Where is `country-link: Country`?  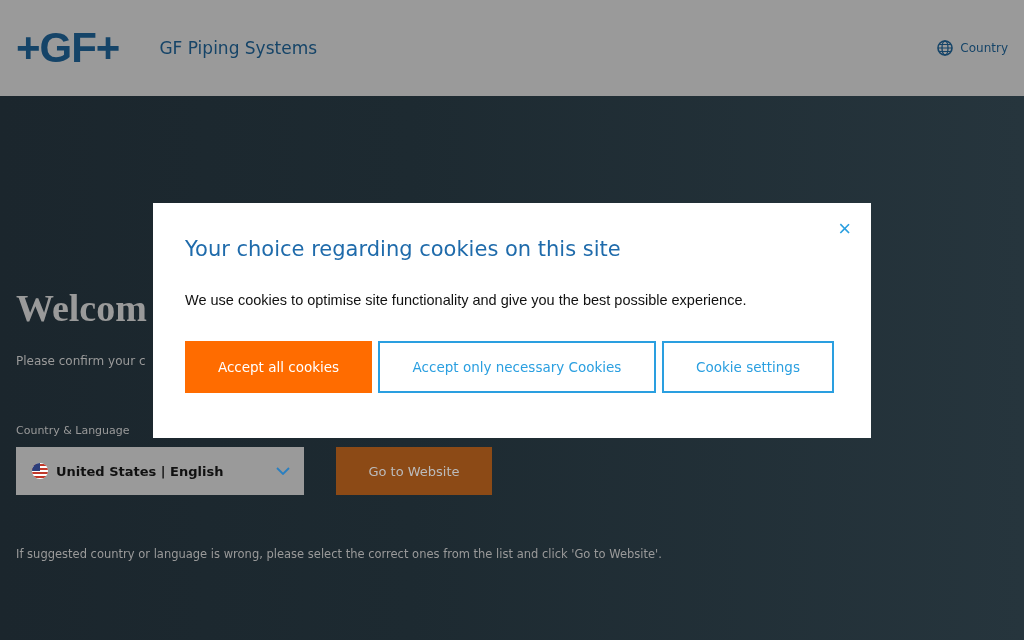 country-link: Country is located at coordinates (984, 48).